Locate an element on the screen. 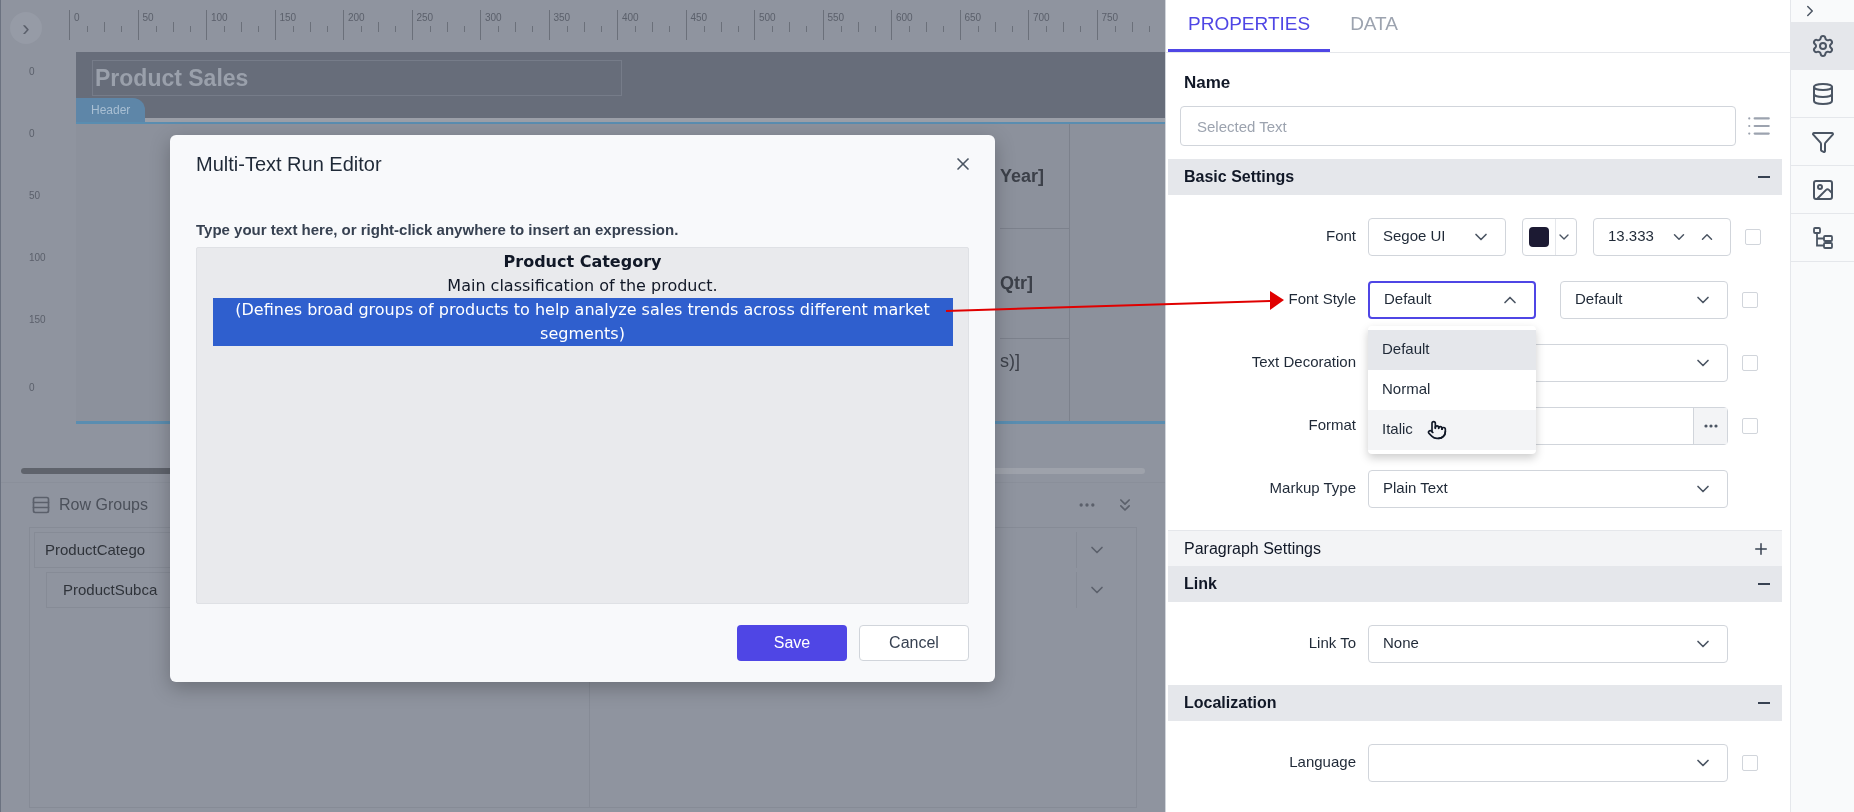  field-label: Format is located at coordinates (1332, 425).